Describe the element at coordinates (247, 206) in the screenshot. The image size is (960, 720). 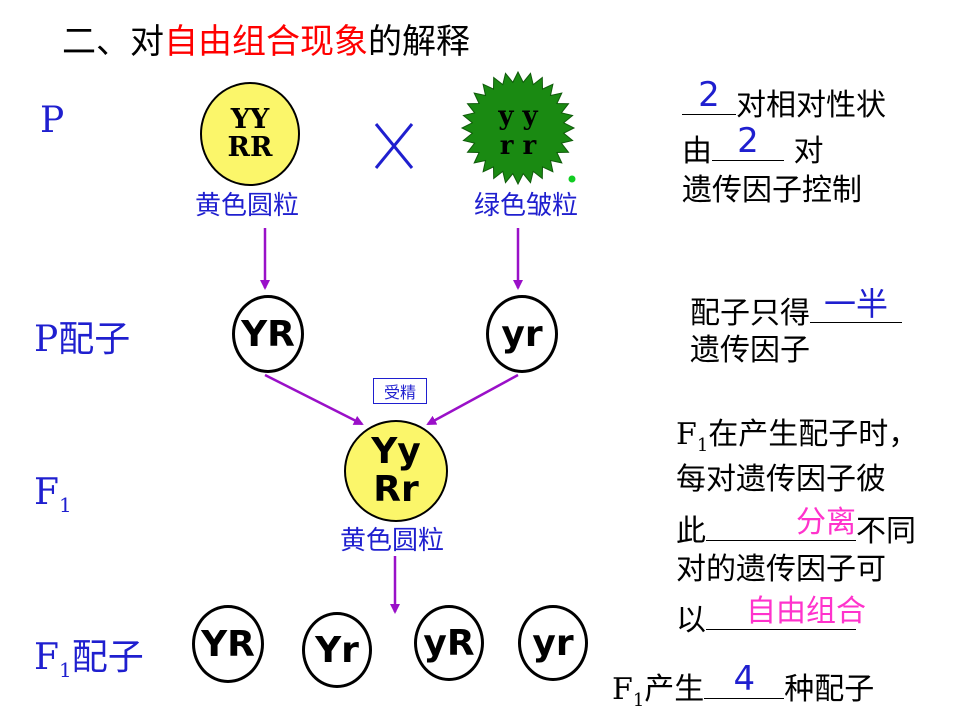
I see `yellow-parent-label: 黄色圆粒` at that location.